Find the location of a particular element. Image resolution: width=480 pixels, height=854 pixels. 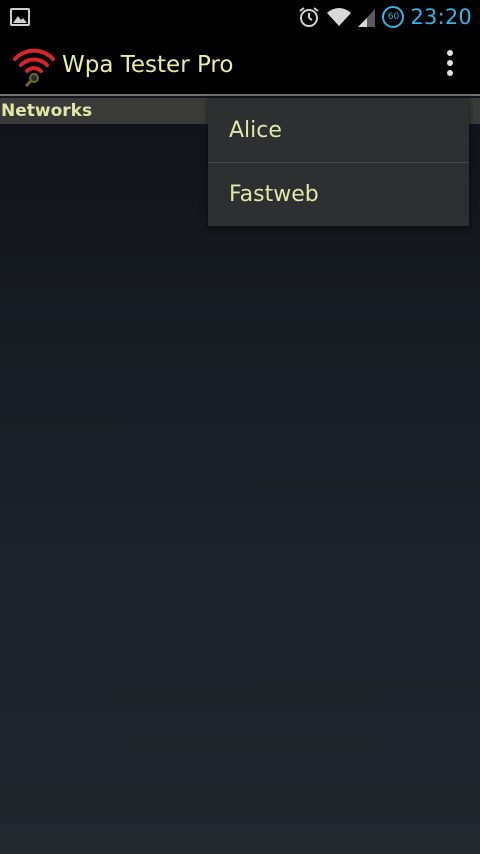

overflow-dropdown-menu: Alice Fastweb is located at coordinates (338, 162).